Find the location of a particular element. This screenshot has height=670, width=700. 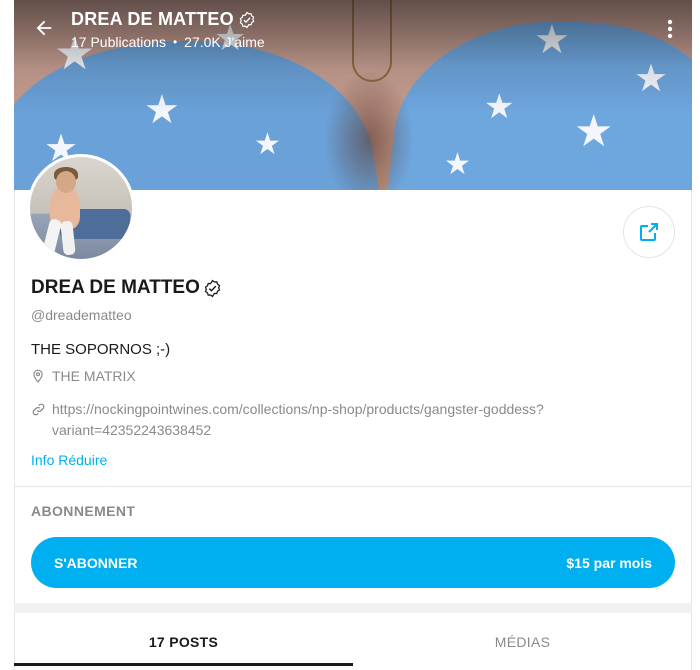

profile-handle: @dreadematteo is located at coordinates (81, 315).